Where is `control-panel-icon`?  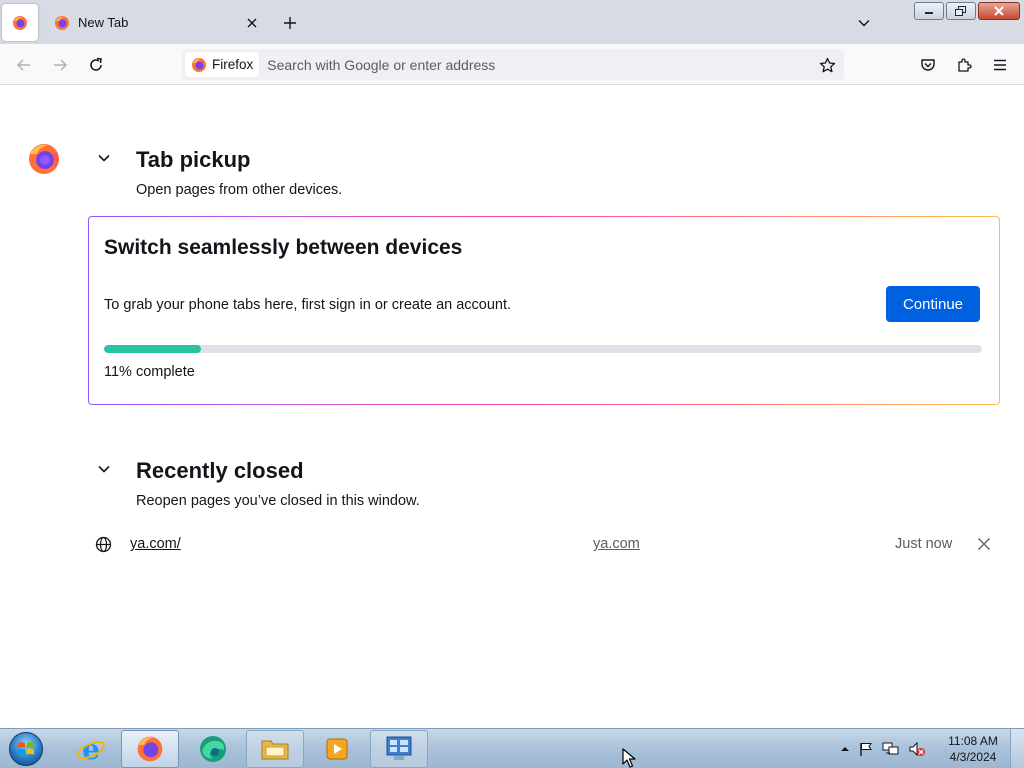 control-panel-icon is located at coordinates (399, 748).